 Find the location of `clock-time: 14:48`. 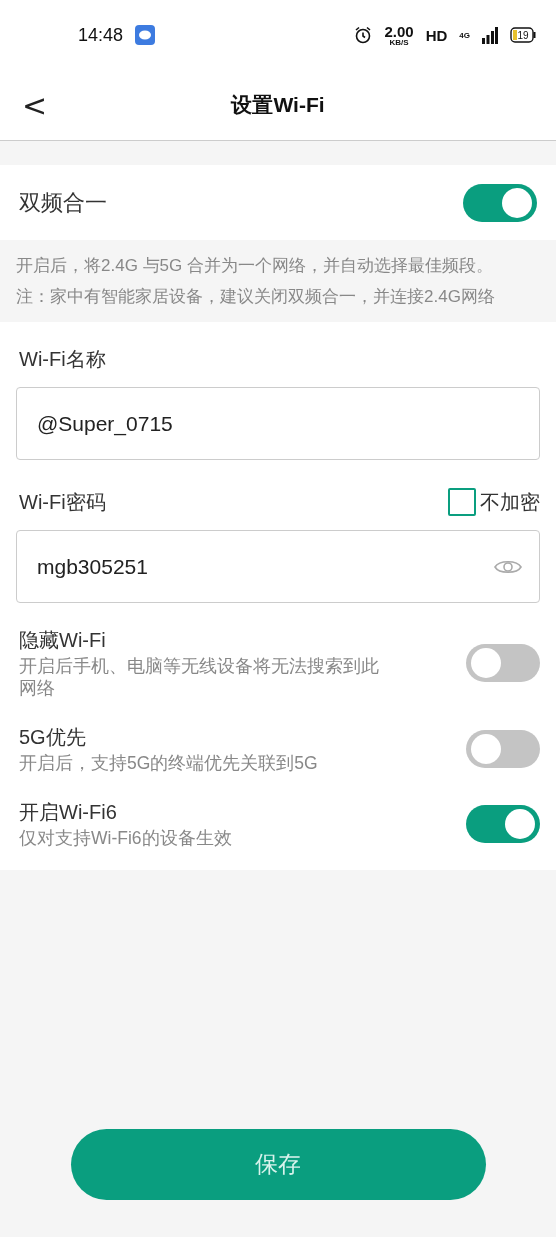

clock-time: 14:48 is located at coordinates (101, 35).